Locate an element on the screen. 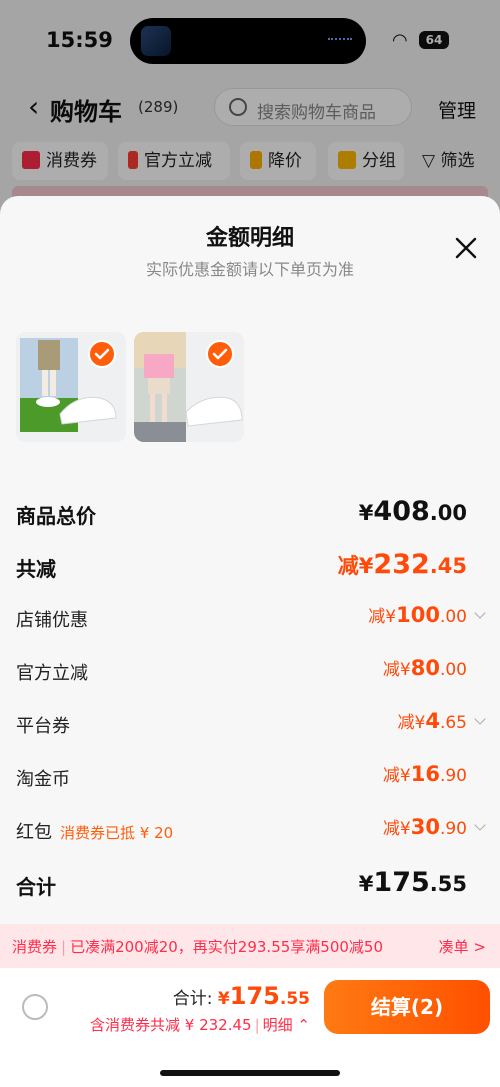 The image size is (500, 1087). row-sum: 合计 ¥175.55 is located at coordinates (250, 884).